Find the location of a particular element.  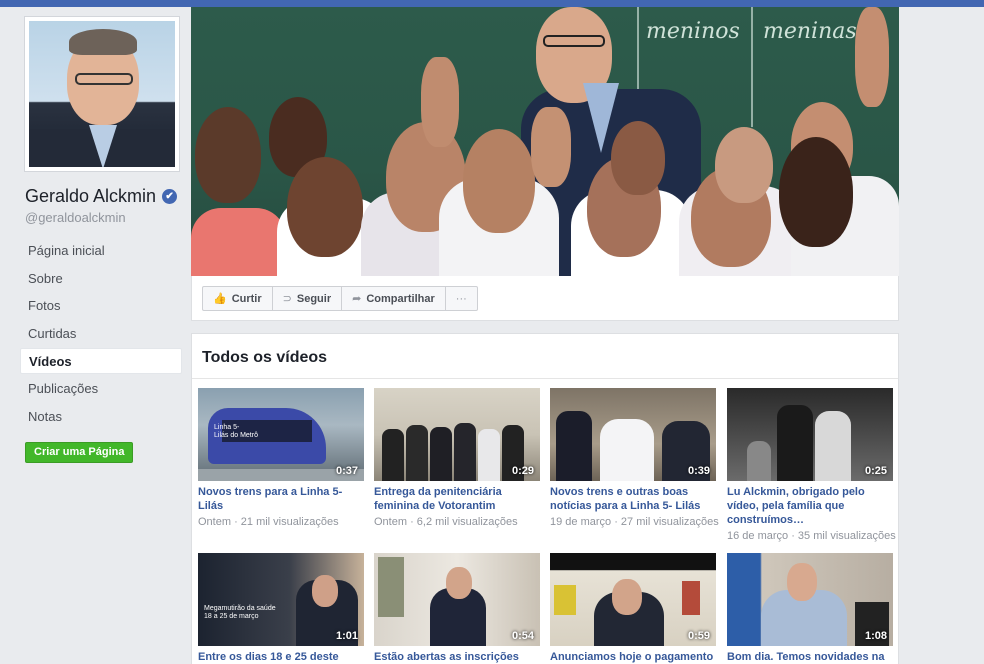

video-meta: Ontem · 21 mil visualizações is located at coordinates (268, 522).